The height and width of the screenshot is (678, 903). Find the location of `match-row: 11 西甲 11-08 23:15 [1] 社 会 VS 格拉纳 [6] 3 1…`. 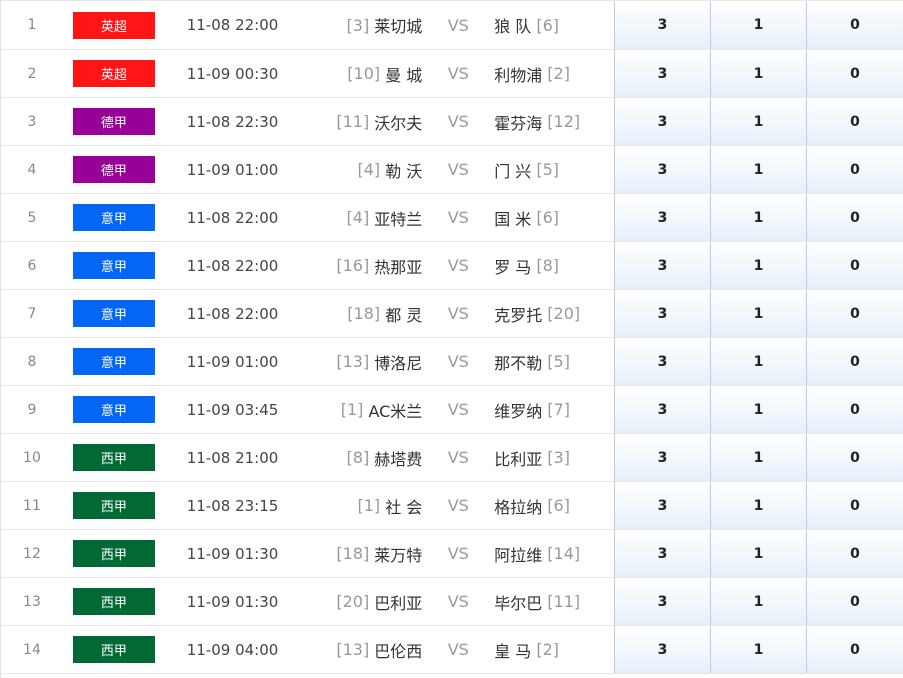

match-row: 11 西甲 11-08 23:15 [1] 社 会 VS 格拉纳 [6] 3 1… is located at coordinates (452, 506).